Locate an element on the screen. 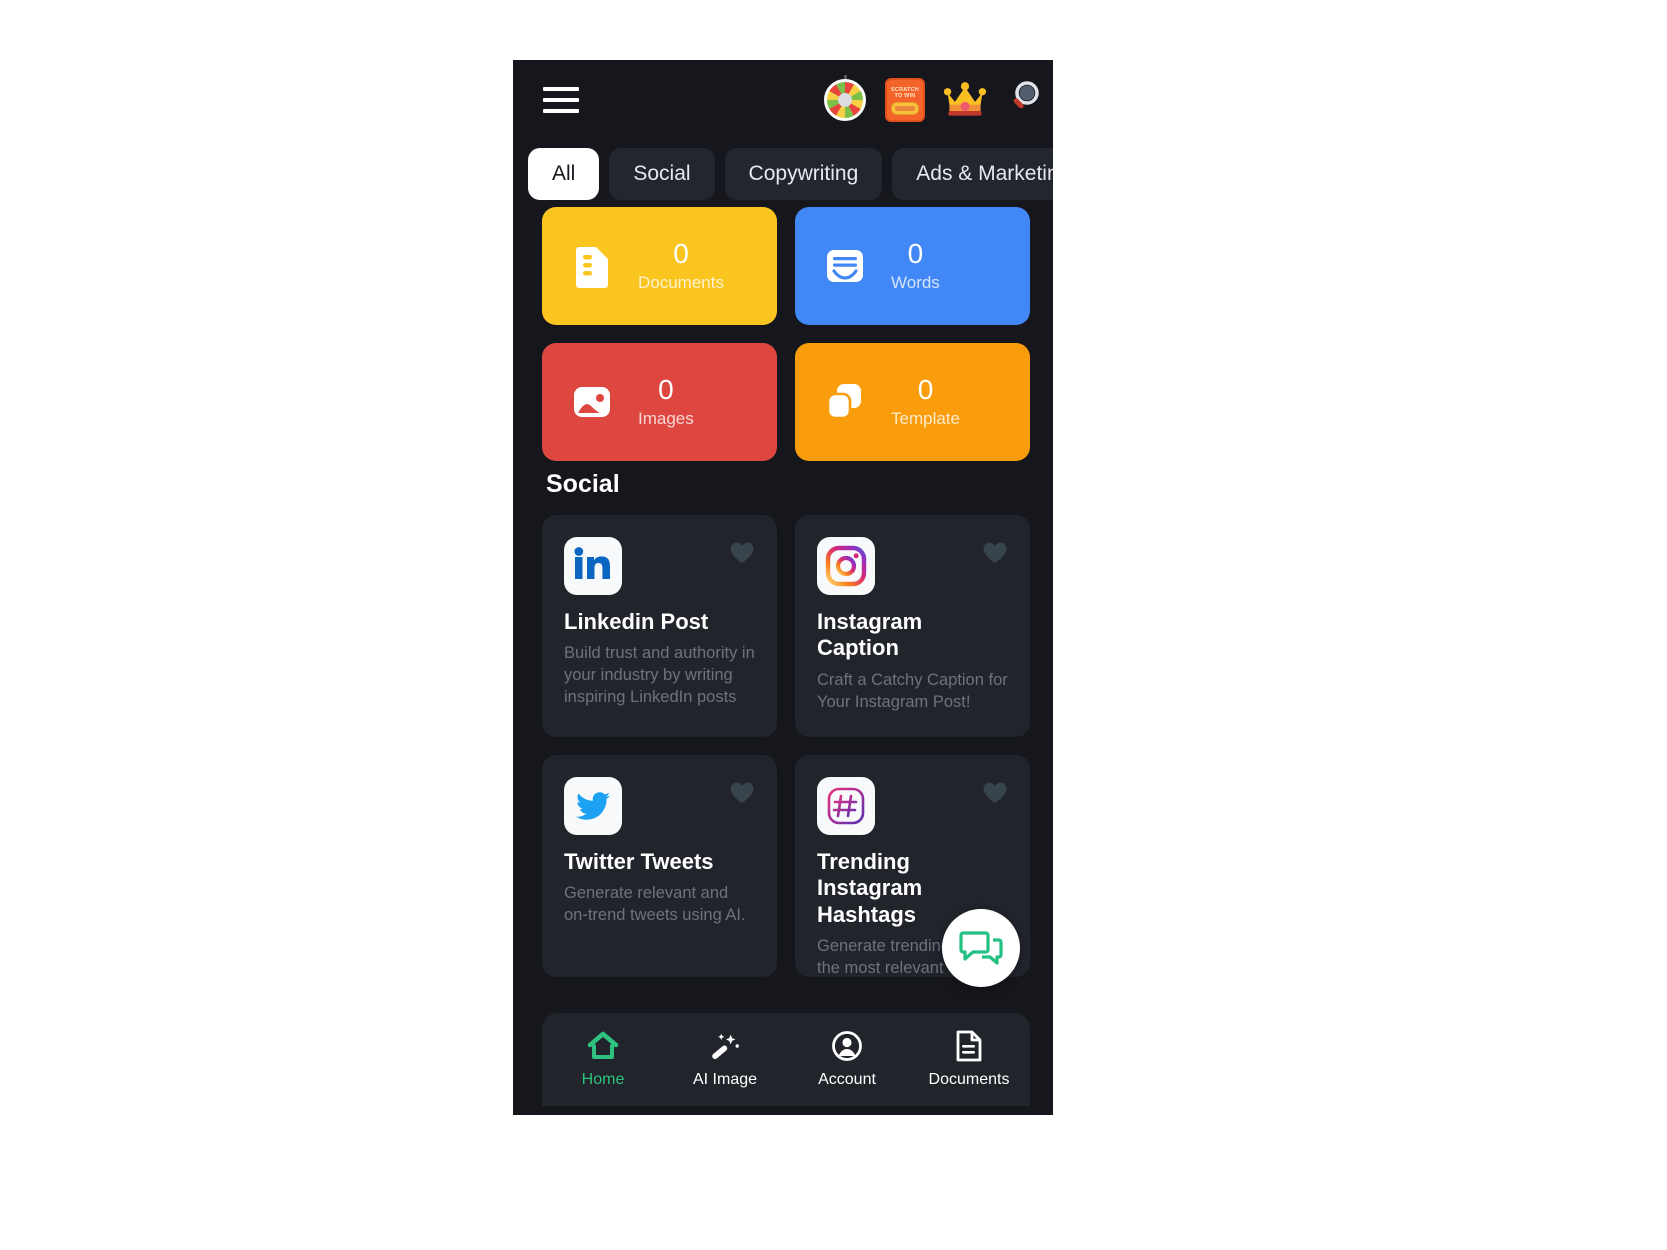  chat-support-button is located at coordinates (981, 948).